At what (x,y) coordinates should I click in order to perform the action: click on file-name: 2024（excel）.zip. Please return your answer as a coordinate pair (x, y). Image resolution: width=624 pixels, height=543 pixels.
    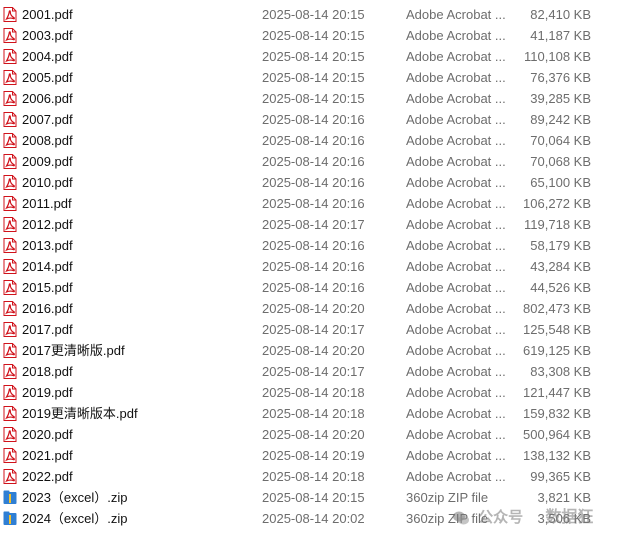
    Looking at the image, I should click on (75, 518).